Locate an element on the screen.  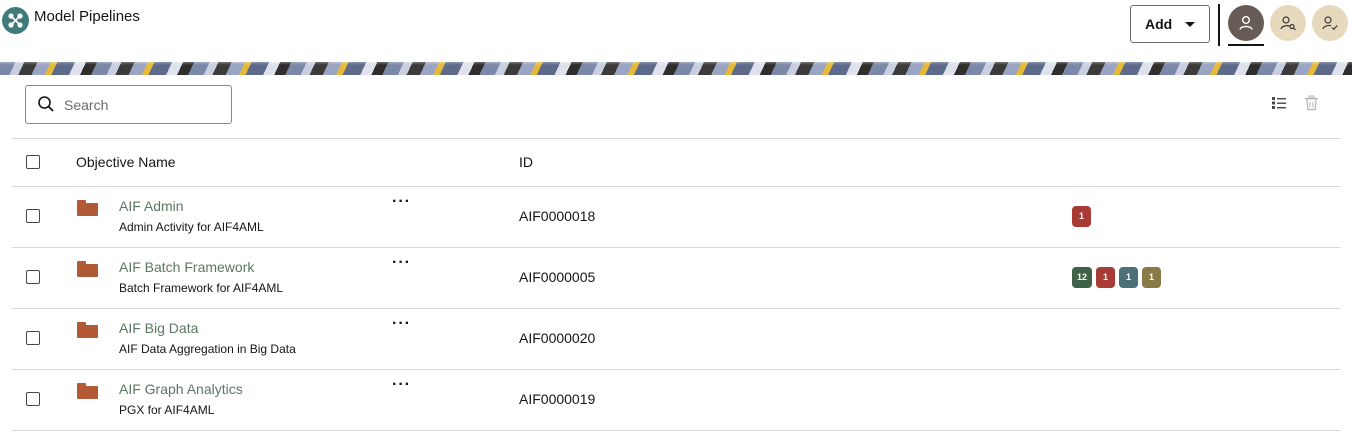
add-button-label: Add is located at coordinates (1159, 24).